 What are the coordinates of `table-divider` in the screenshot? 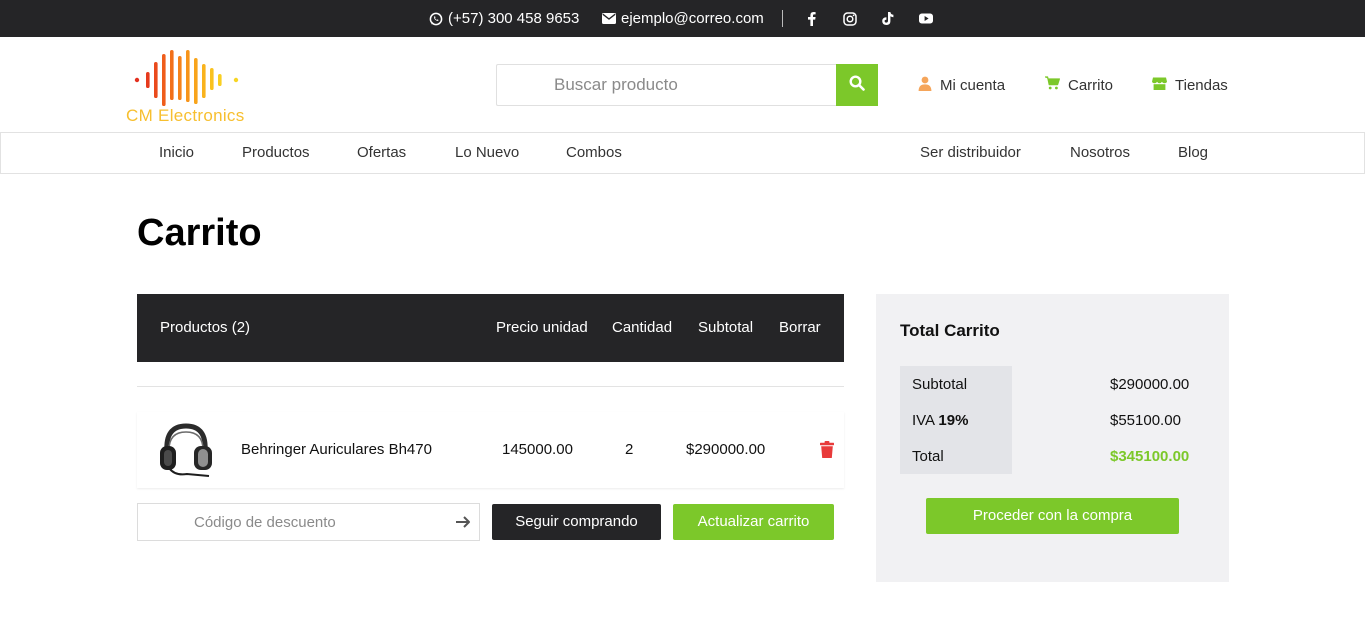 It's located at (490, 386).